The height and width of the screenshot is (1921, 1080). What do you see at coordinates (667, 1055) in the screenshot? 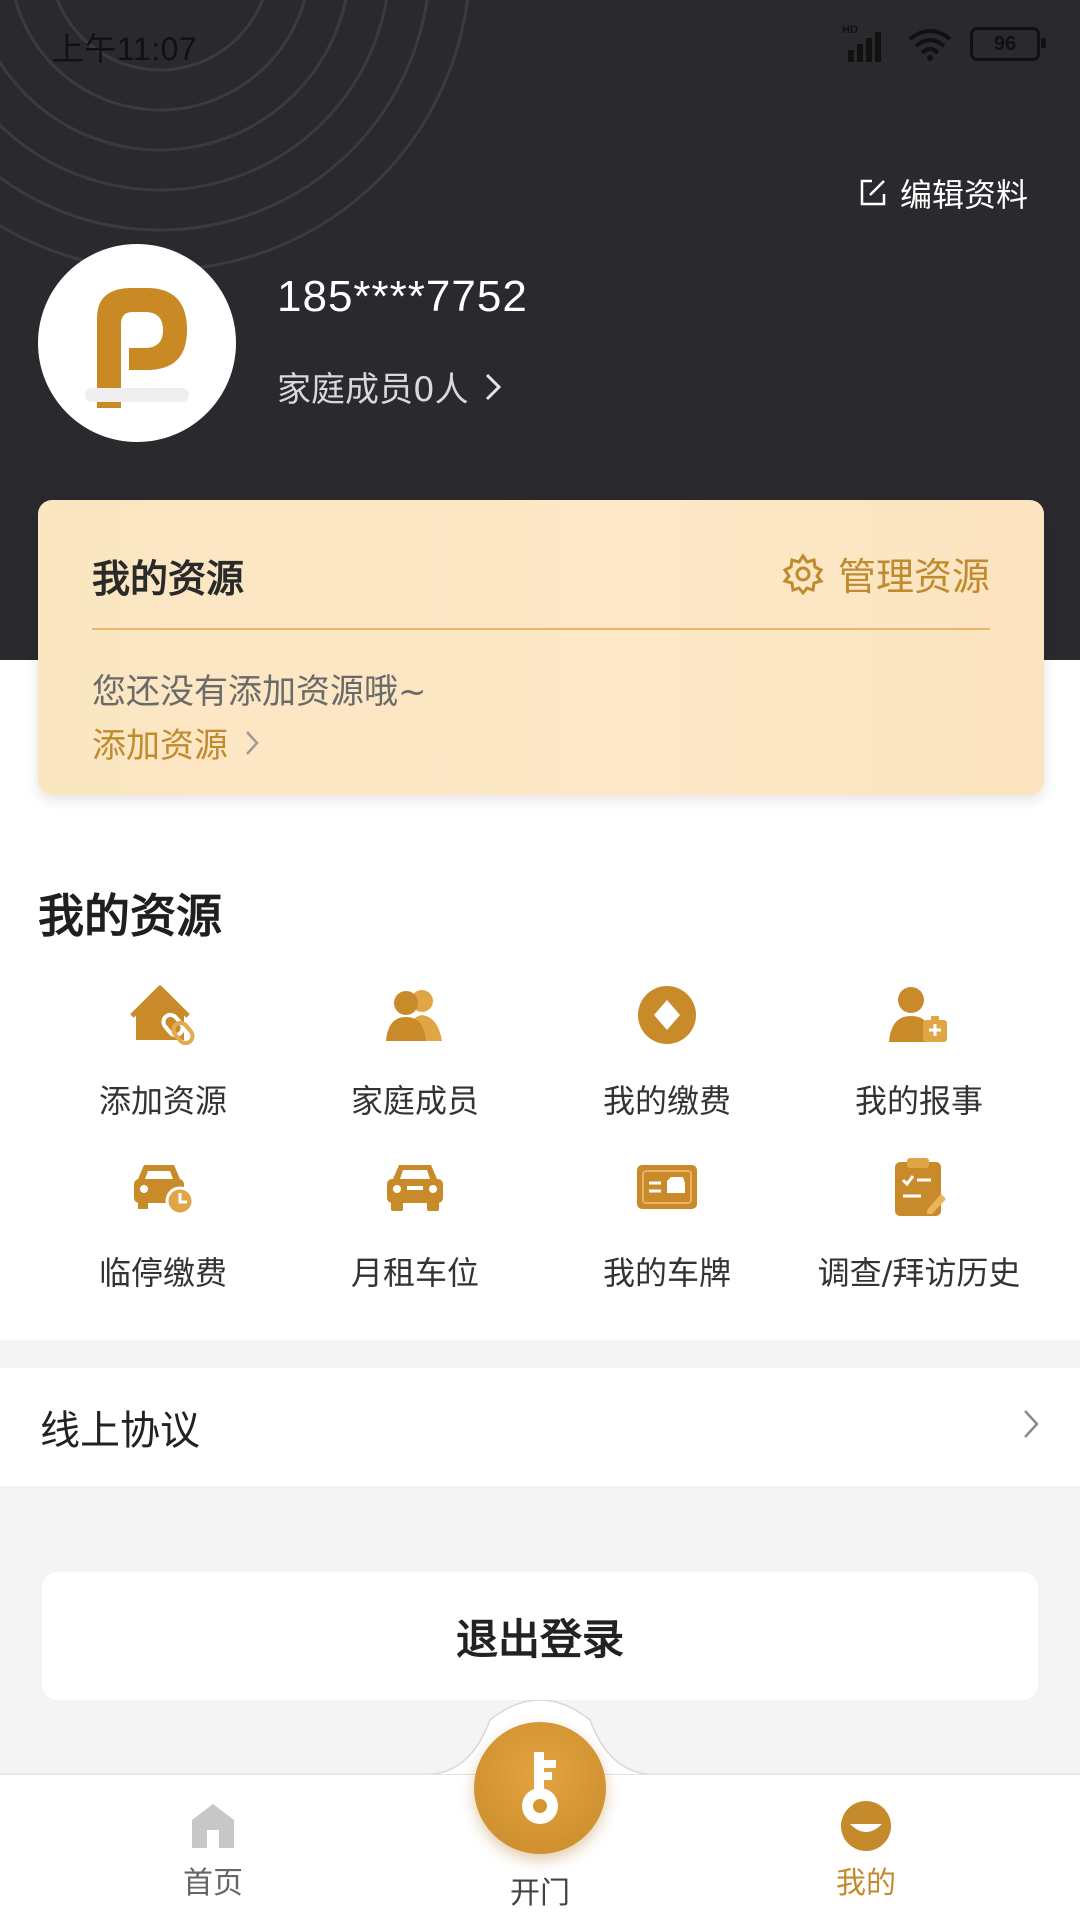
I see `grid-item-my-payment: 我的缴费` at bounding box center [667, 1055].